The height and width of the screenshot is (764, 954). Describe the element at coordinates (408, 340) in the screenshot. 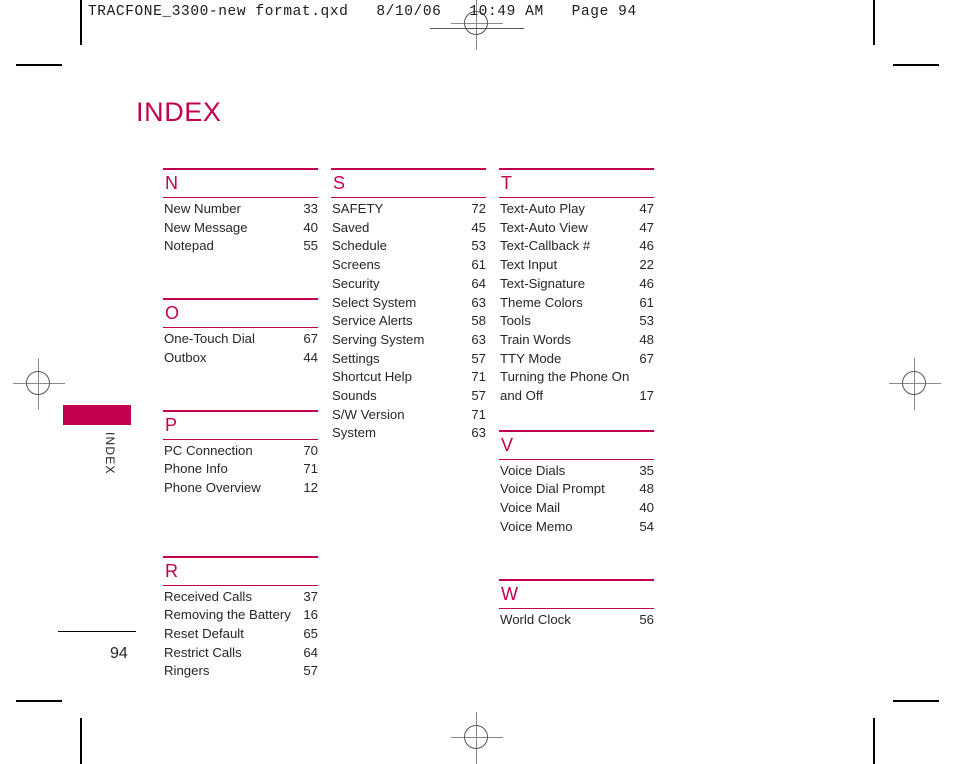

I see `index-entry: Serving System 63` at that location.